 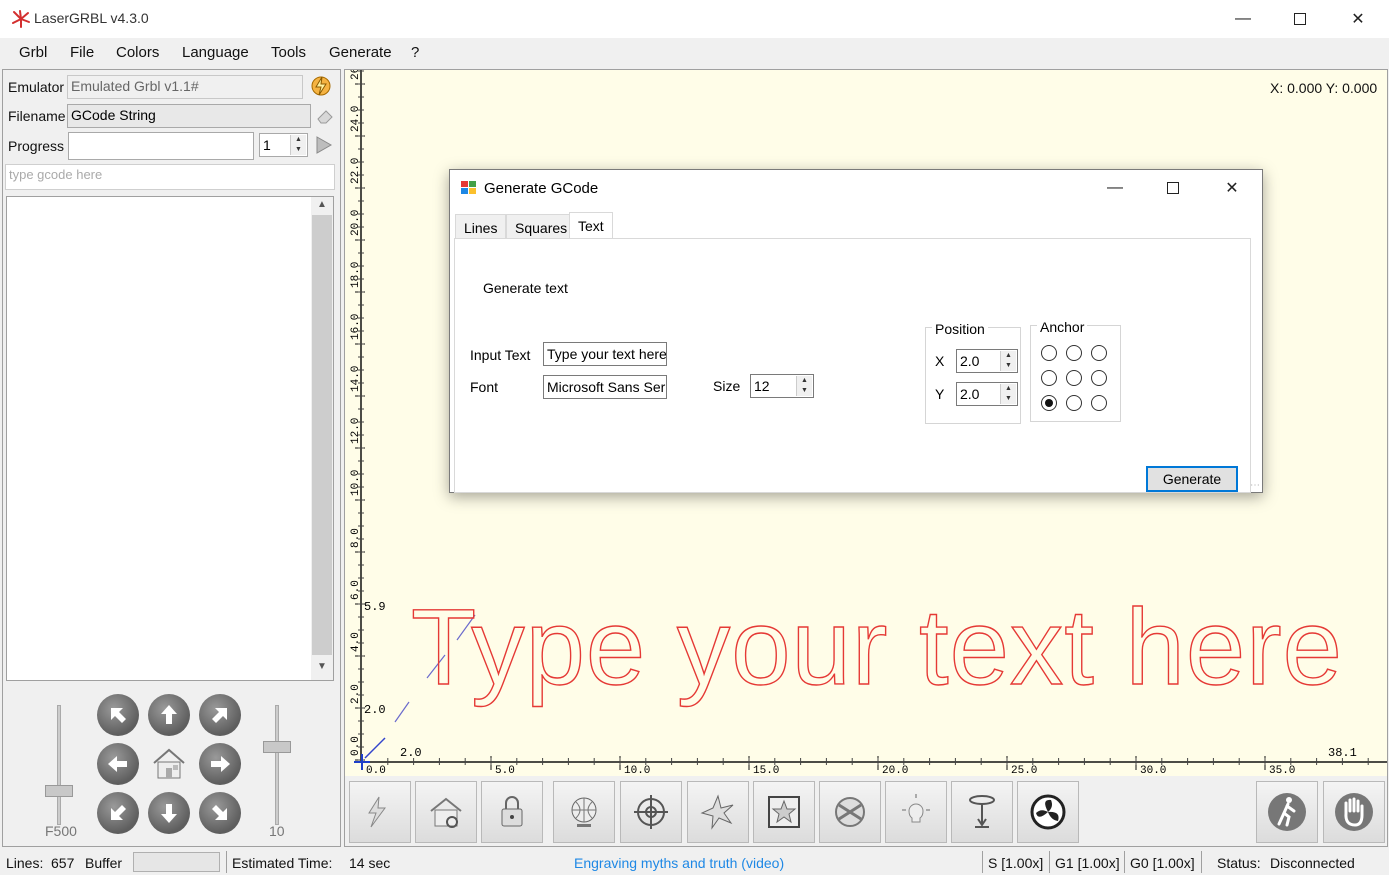 What do you see at coordinates (541, 188) in the screenshot?
I see `dialog-title: Generate GCode` at bounding box center [541, 188].